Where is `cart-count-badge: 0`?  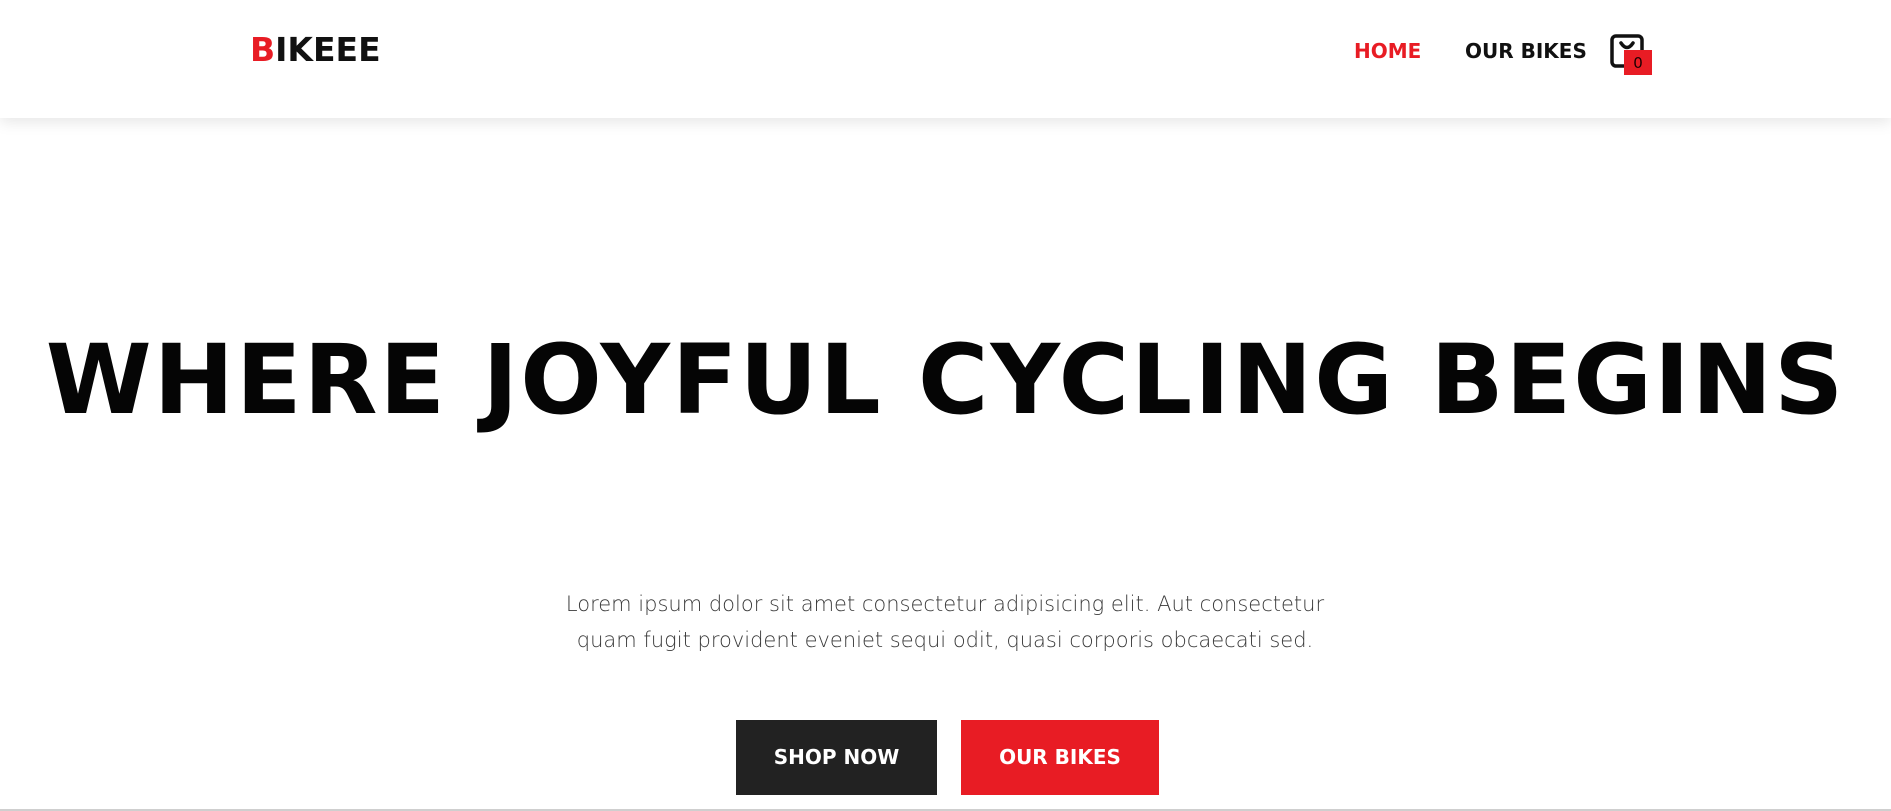
cart-count-badge: 0 is located at coordinates (1638, 62).